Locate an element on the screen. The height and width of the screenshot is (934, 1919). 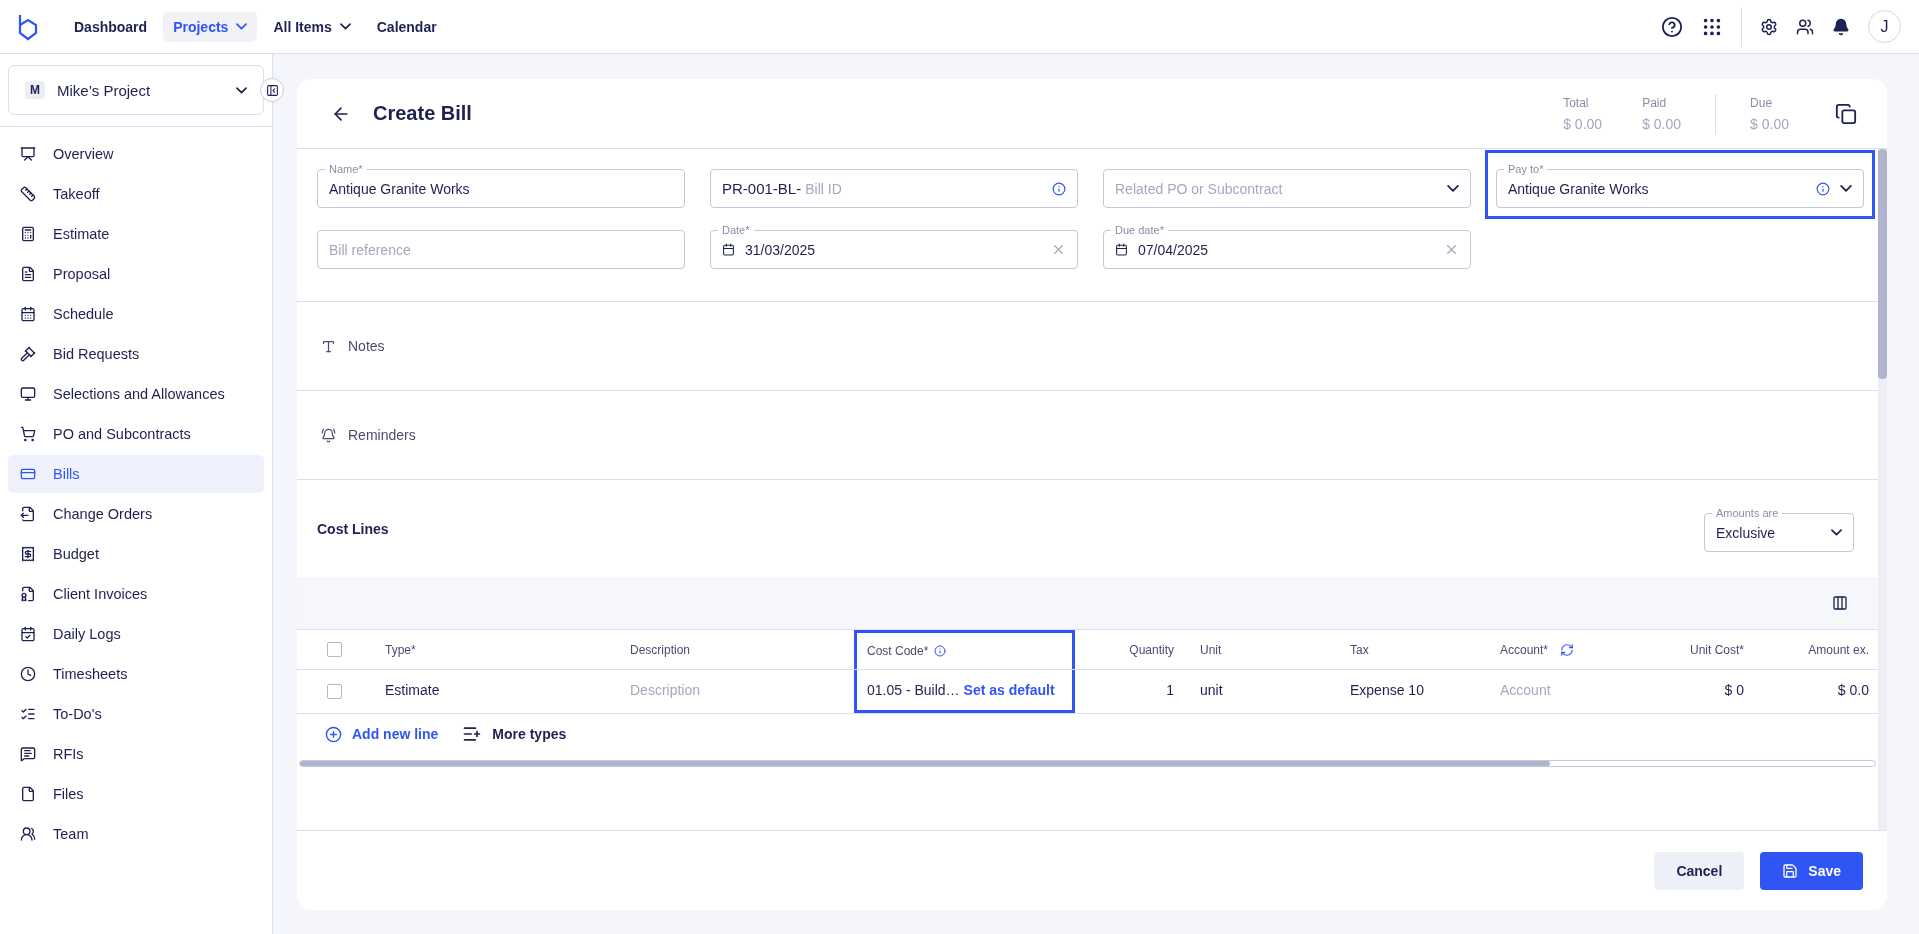
sidebar-item: Estimate is located at coordinates (136, 234).